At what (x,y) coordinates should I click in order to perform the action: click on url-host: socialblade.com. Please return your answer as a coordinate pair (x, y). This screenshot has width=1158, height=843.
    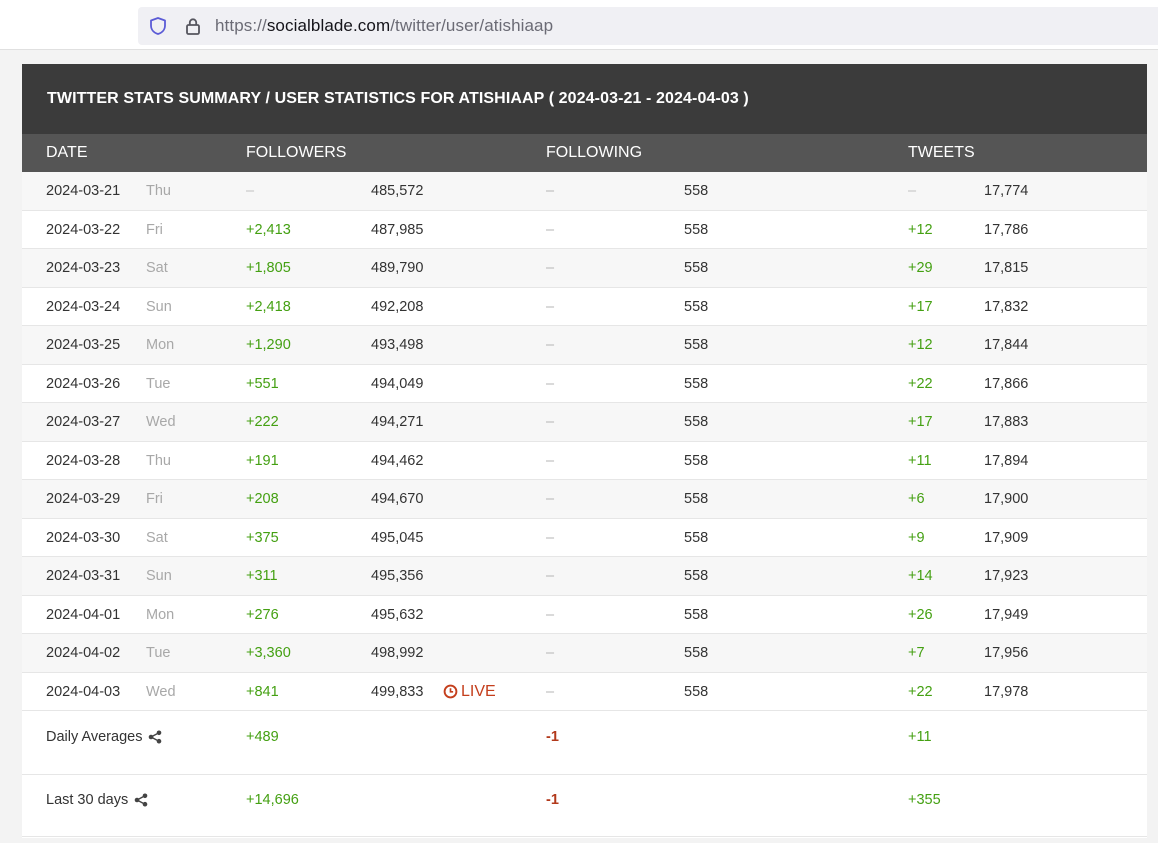
    Looking at the image, I should click on (328, 25).